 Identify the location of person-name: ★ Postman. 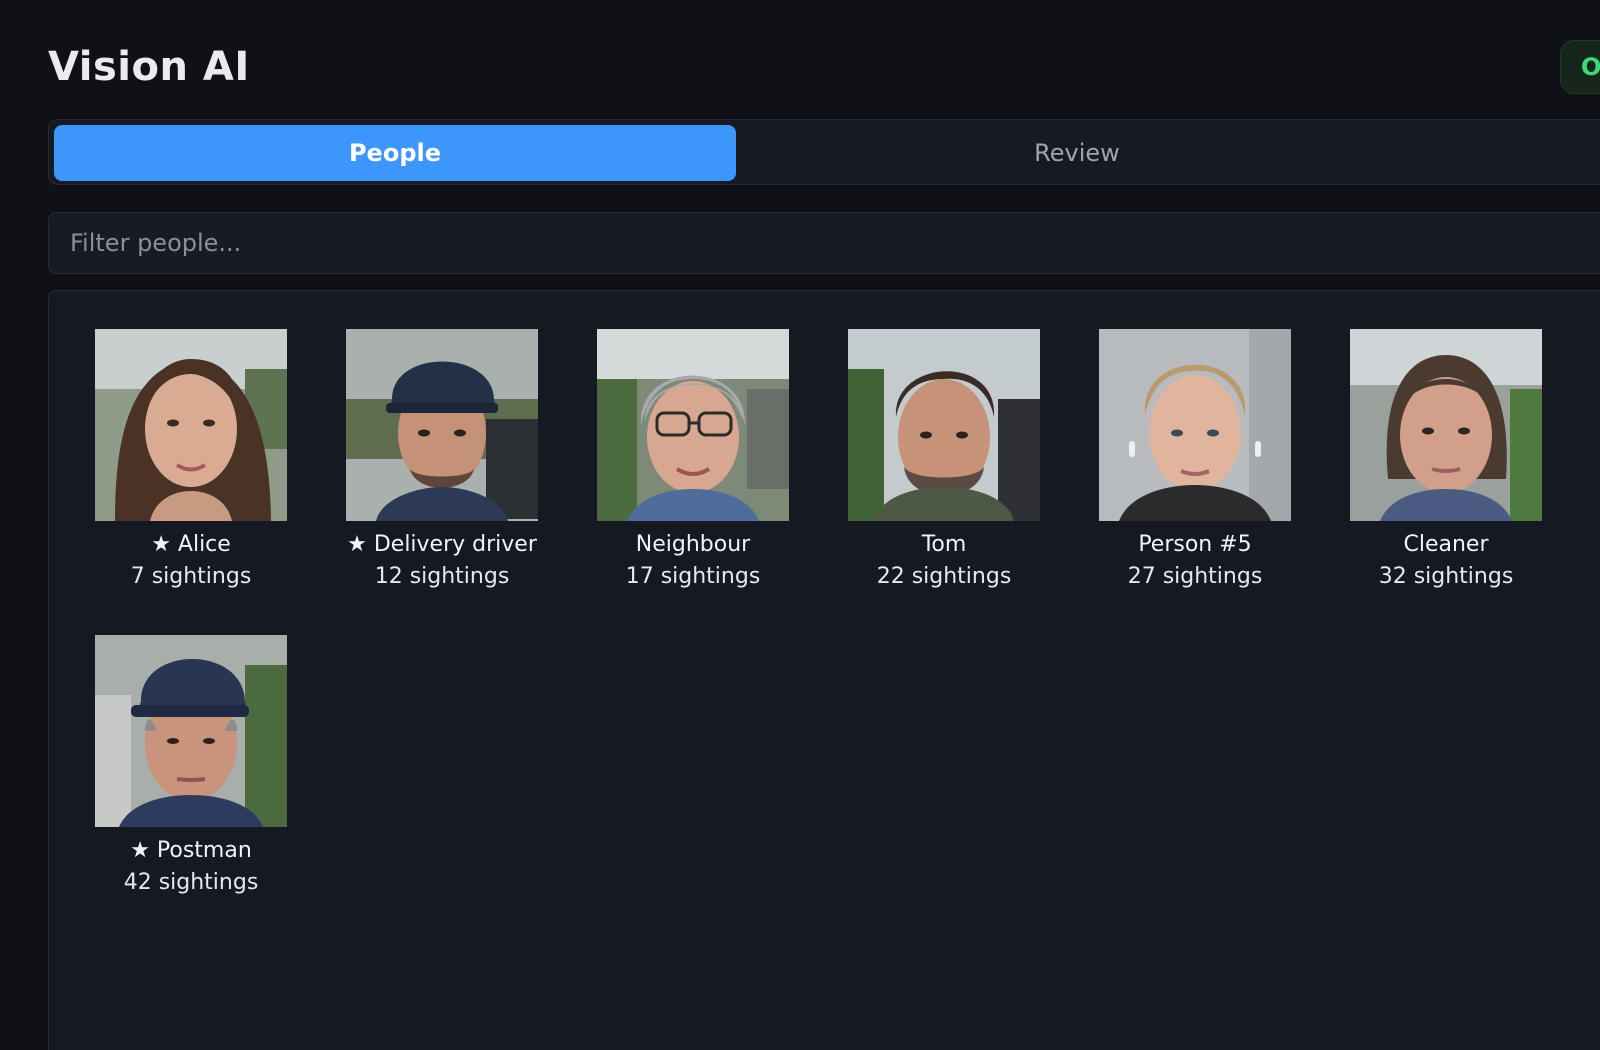
(191, 850).